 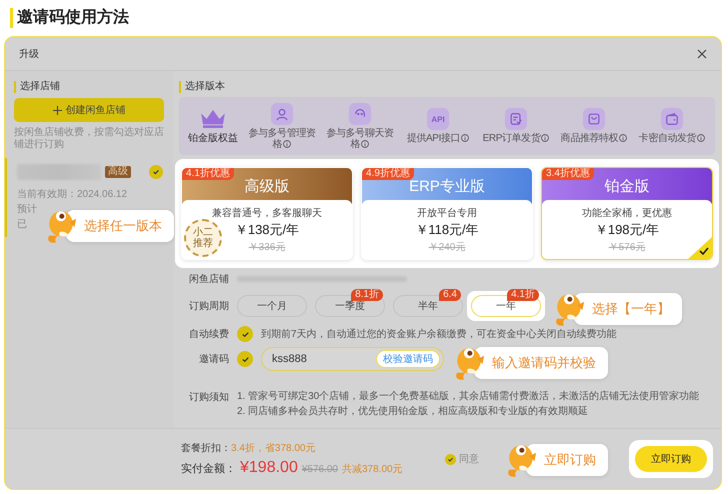 What do you see at coordinates (213, 138) in the screenshot?
I see `benefits-title: 铂金版权益` at bounding box center [213, 138].